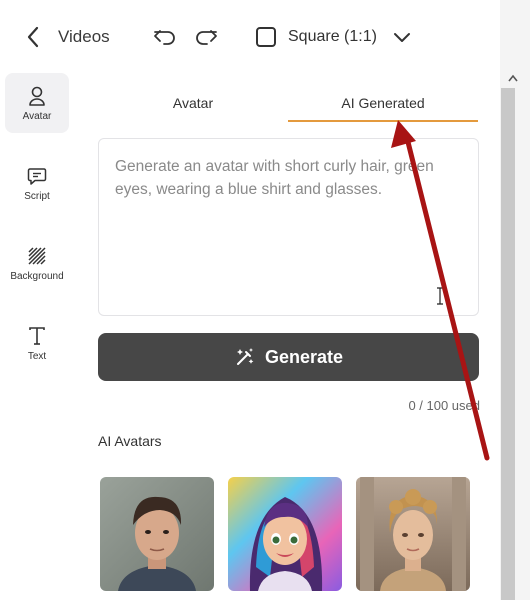 The height and width of the screenshot is (600, 530). I want to click on hatch-icon, so click(37, 256).